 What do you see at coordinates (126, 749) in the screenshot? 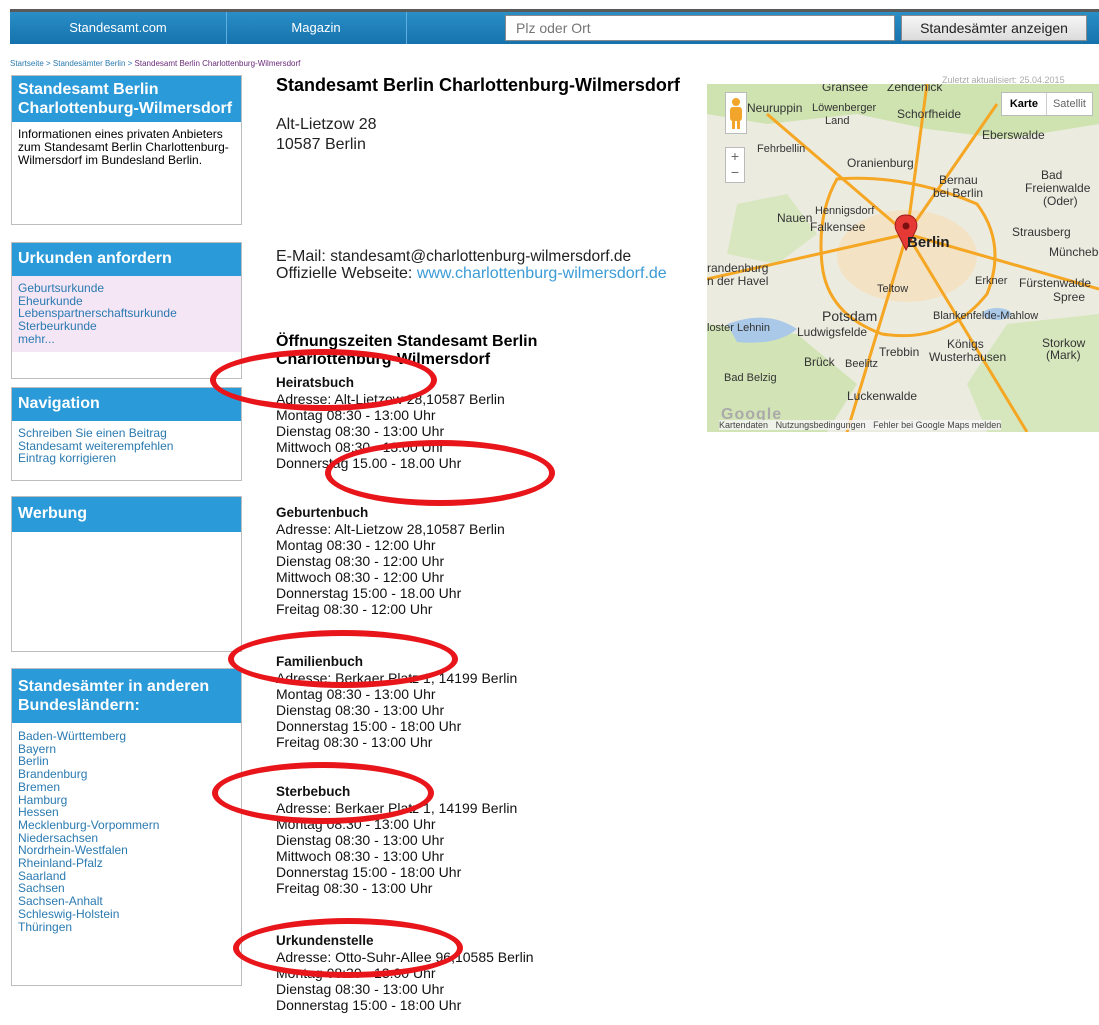
I see `state-link: Bayern` at bounding box center [126, 749].